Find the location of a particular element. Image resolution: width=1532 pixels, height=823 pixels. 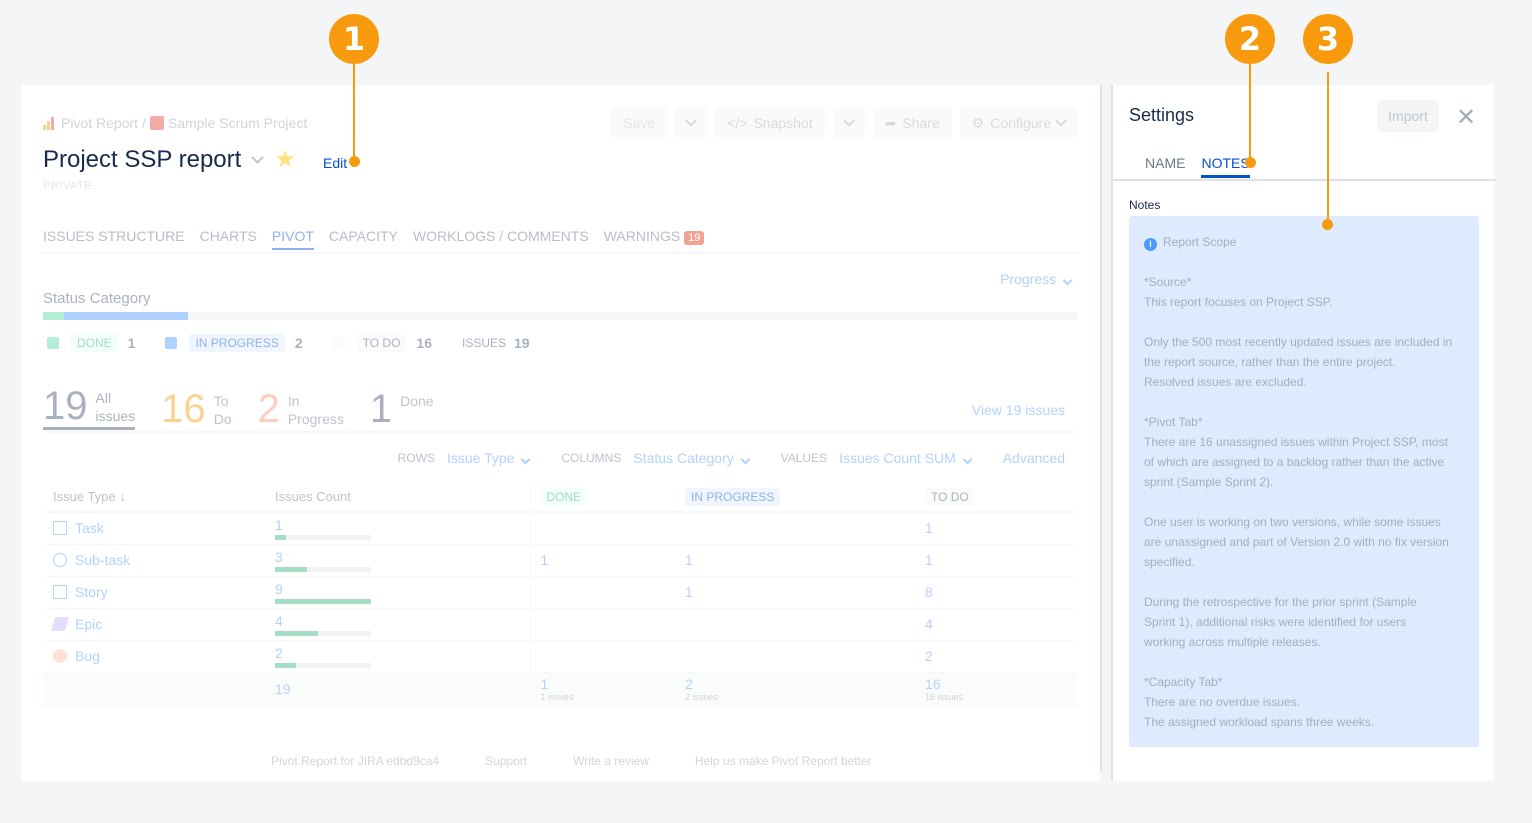

share-button: ➦ Share is located at coordinates (912, 123).